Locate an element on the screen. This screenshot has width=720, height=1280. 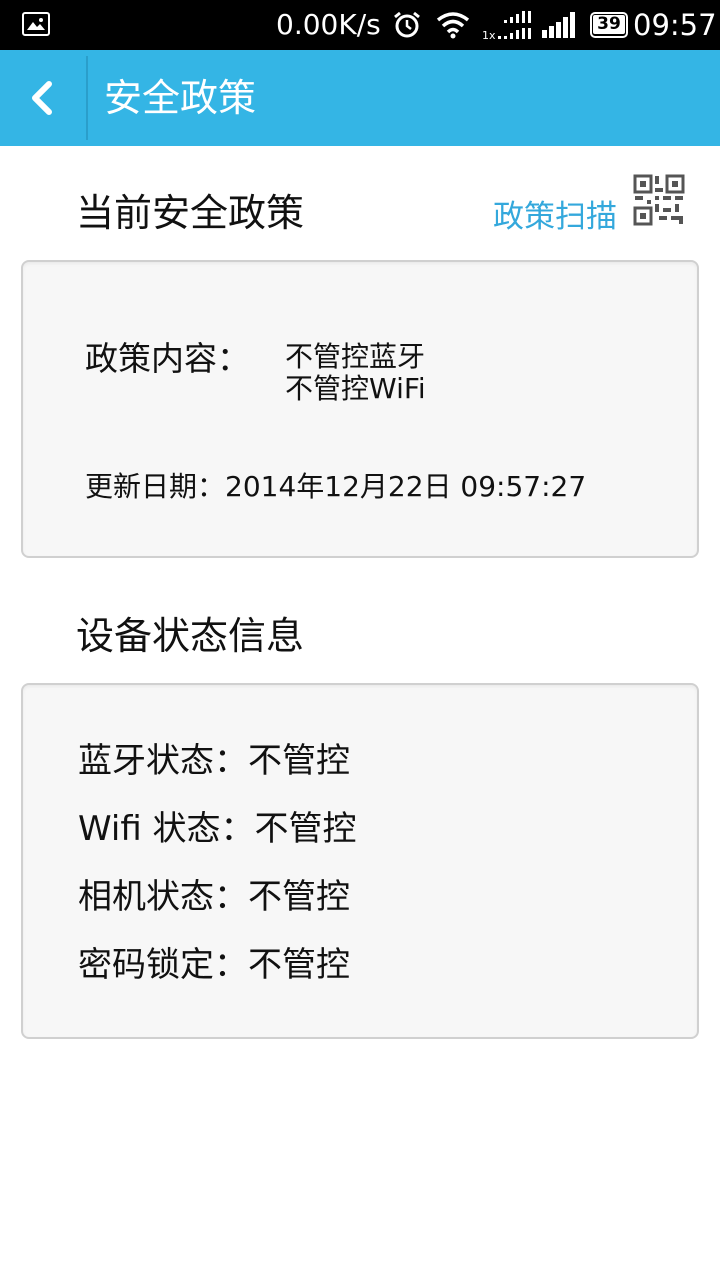
policy-content-list: 不管控蓝牙 不管控WiFi is located at coordinates (355, 373).